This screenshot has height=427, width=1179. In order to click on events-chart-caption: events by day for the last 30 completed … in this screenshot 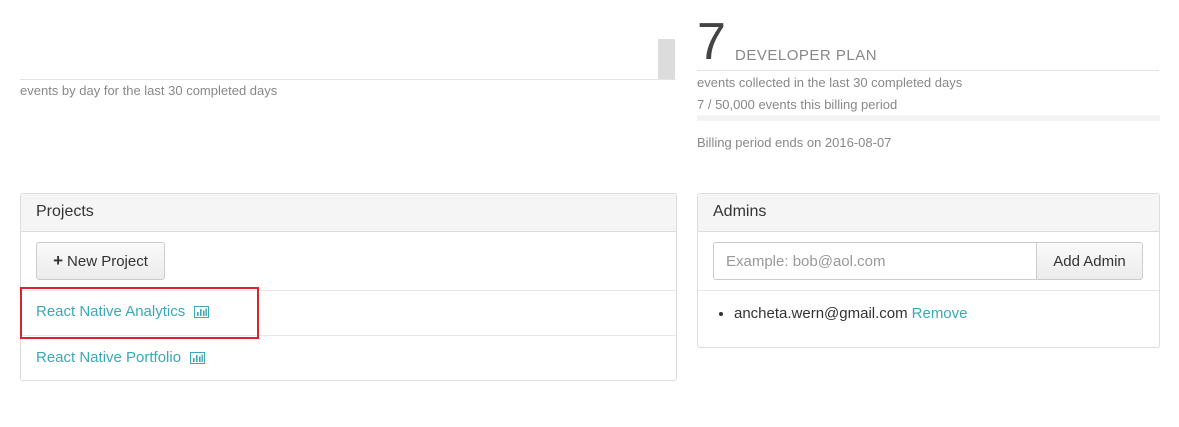, I will do `click(149, 90)`.